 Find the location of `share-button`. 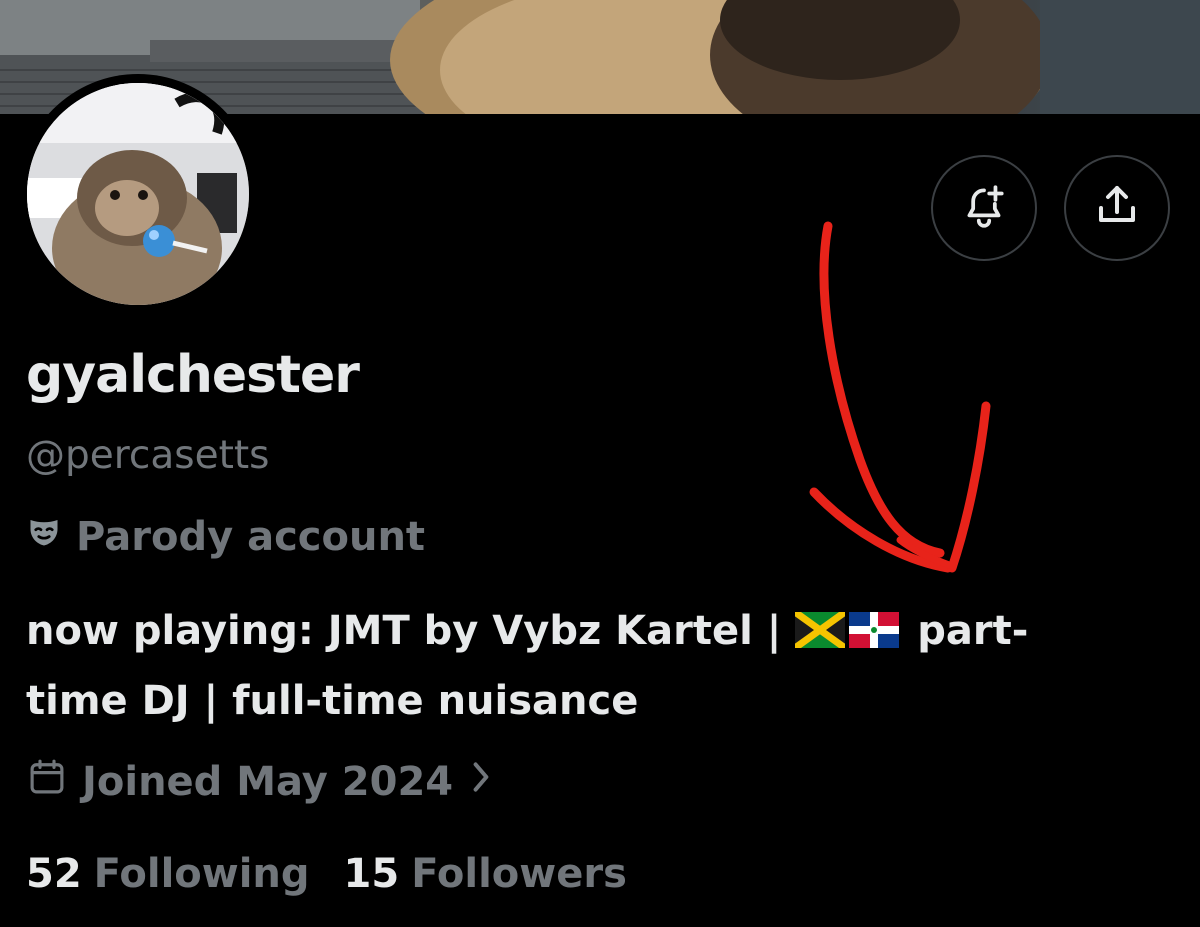

share-button is located at coordinates (1117, 208).